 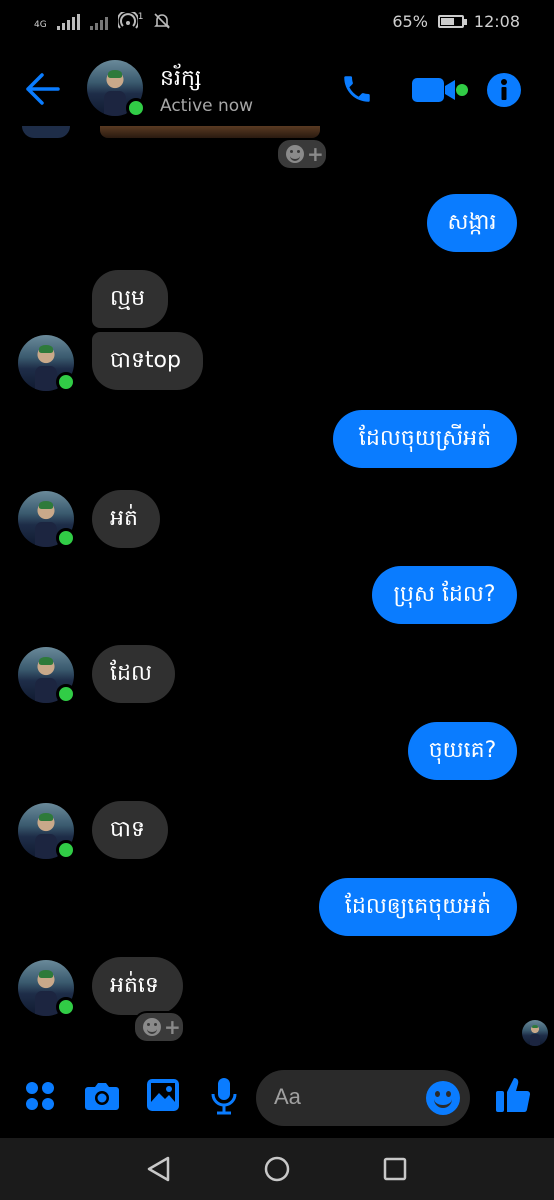 What do you see at coordinates (357, 89) in the screenshot?
I see `phone-icon` at bounding box center [357, 89].